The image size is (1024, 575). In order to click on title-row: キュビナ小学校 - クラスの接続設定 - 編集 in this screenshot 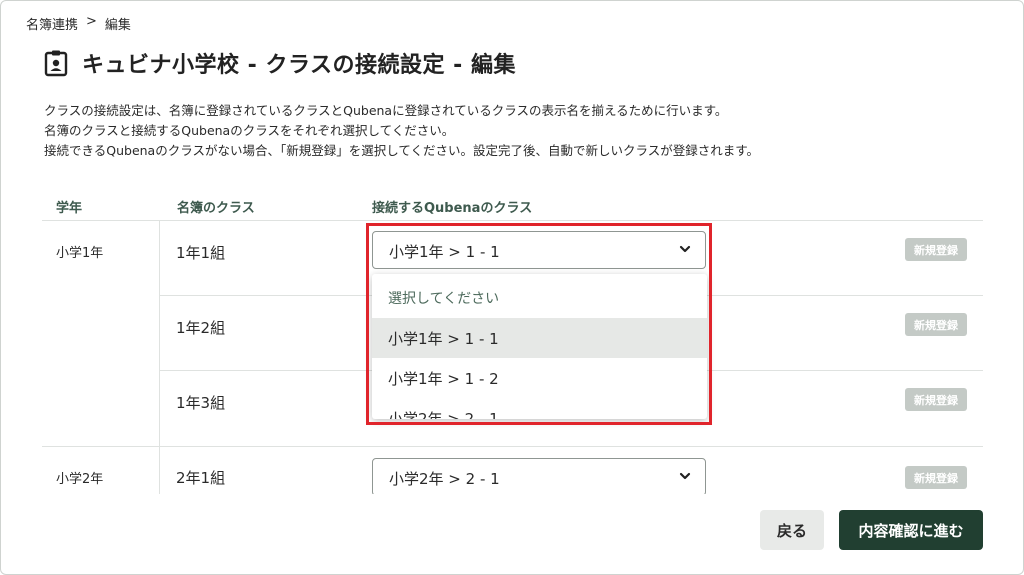, I will do `click(280, 63)`.